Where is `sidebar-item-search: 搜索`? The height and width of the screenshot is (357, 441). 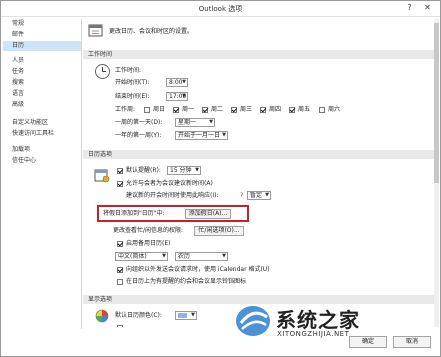 sidebar-item-search: 搜索 is located at coordinates (42, 83).